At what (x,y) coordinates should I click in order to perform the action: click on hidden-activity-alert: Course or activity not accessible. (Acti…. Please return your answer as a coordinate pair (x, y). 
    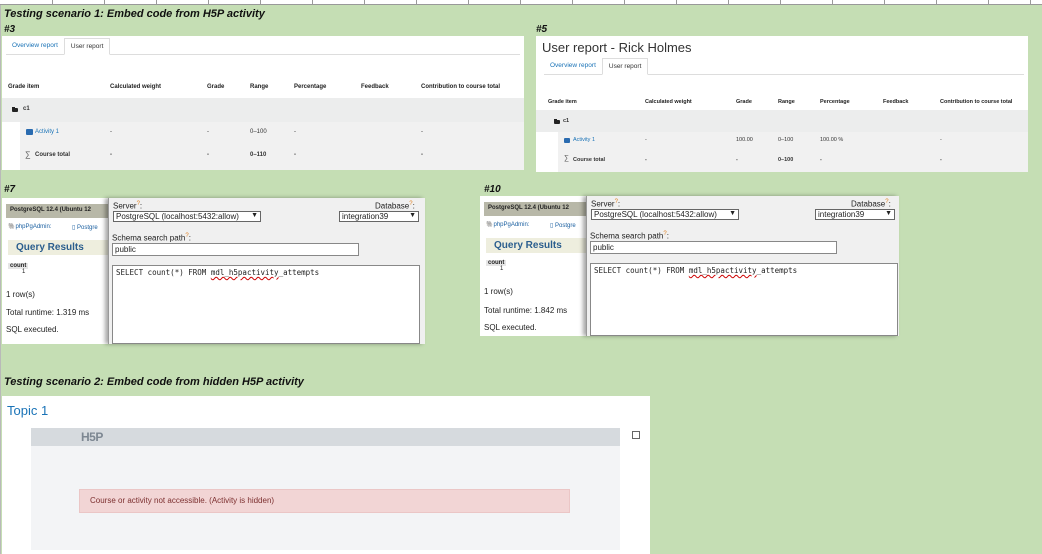
    Looking at the image, I should click on (324, 501).